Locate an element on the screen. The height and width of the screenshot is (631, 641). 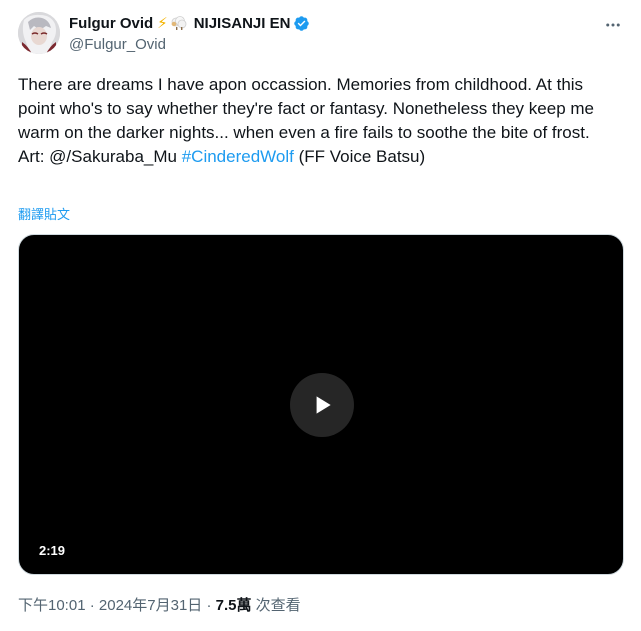
views-count: 7.5萬 is located at coordinates (233, 605).